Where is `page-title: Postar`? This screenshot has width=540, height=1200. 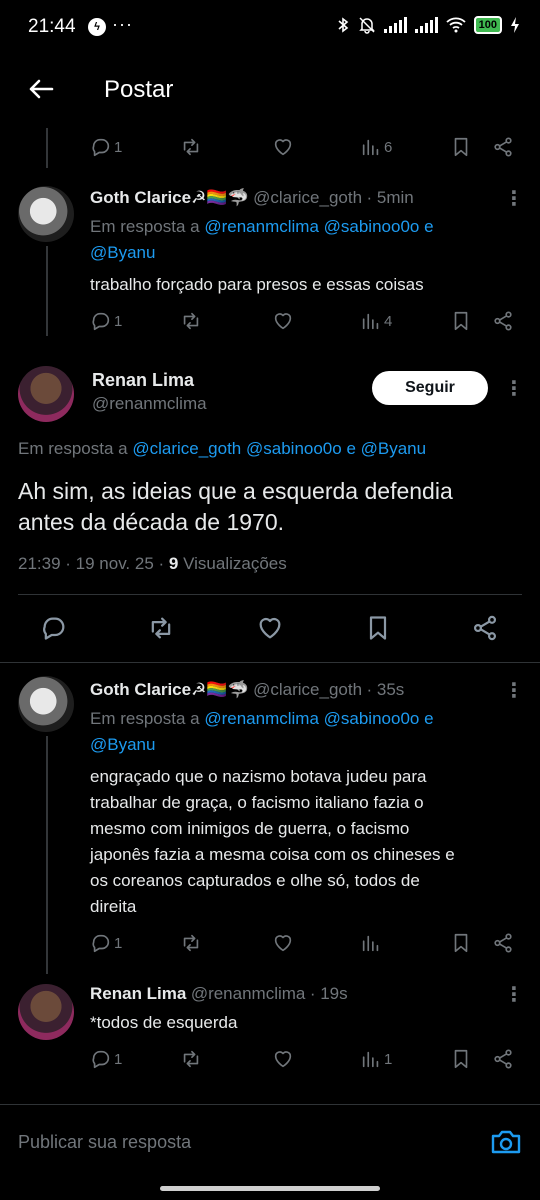 page-title: Postar is located at coordinates (139, 89).